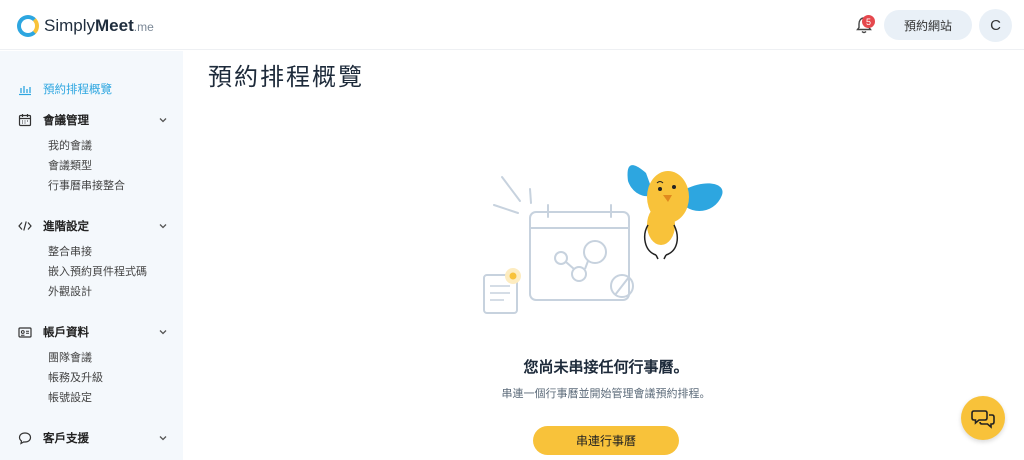 This screenshot has width=1024, height=460. Describe the element at coordinates (108, 358) in the screenshot. I see `sidebar-subitem-team-meetings: 團隊會議` at that location.